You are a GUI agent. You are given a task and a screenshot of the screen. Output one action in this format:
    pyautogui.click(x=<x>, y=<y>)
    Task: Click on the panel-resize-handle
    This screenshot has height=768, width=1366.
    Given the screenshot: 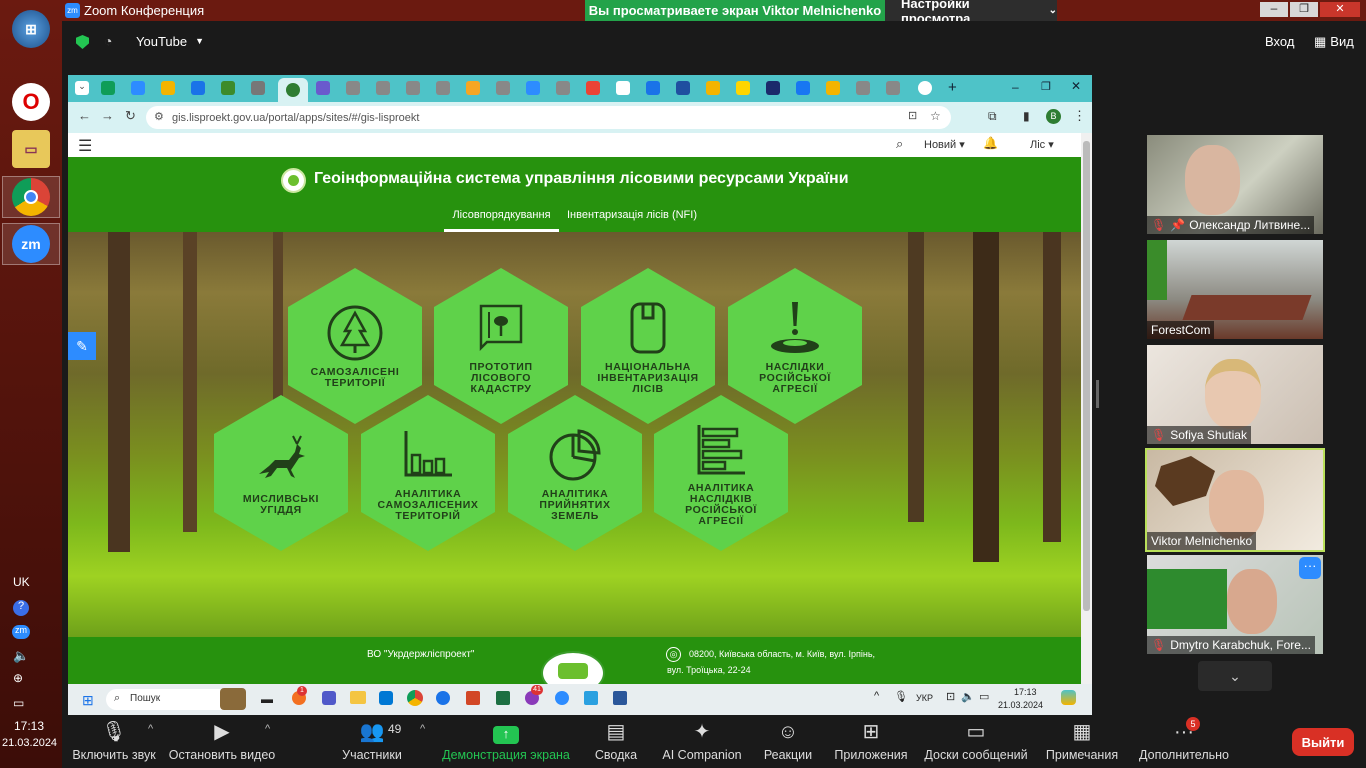 What is the action you would take?
    pyautogui.click(x=1097, y=394)
    